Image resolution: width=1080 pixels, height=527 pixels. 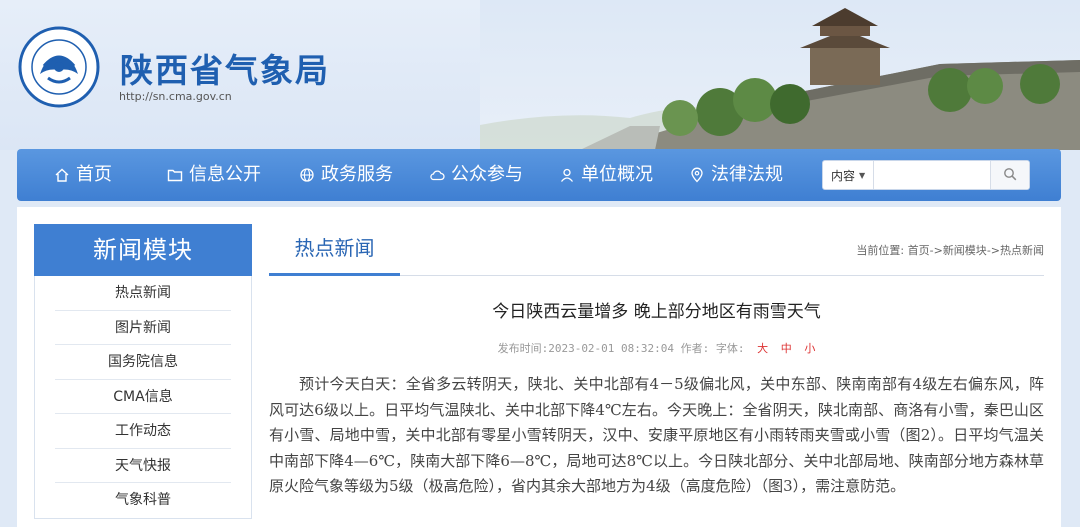 What do you see at coordinates (656, 312) in the screenshot?
I see `article-title: 今日陕西云量增多 晚上部分地区有雨雪天气` at bounding box center [656, 312].